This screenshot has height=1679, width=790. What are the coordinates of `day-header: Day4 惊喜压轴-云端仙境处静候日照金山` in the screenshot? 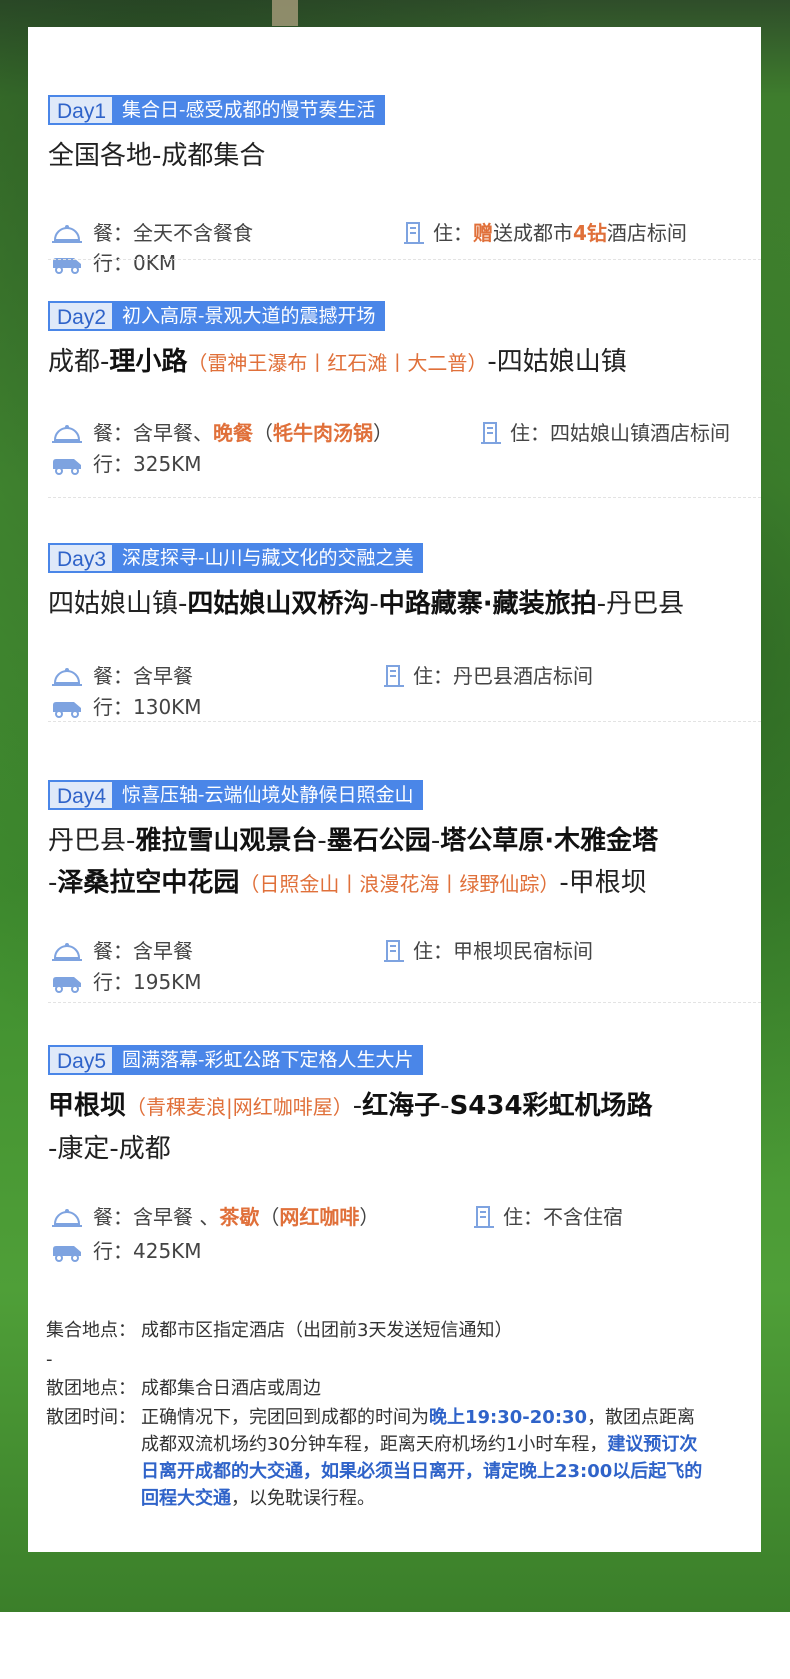 It's located at (236, 795).